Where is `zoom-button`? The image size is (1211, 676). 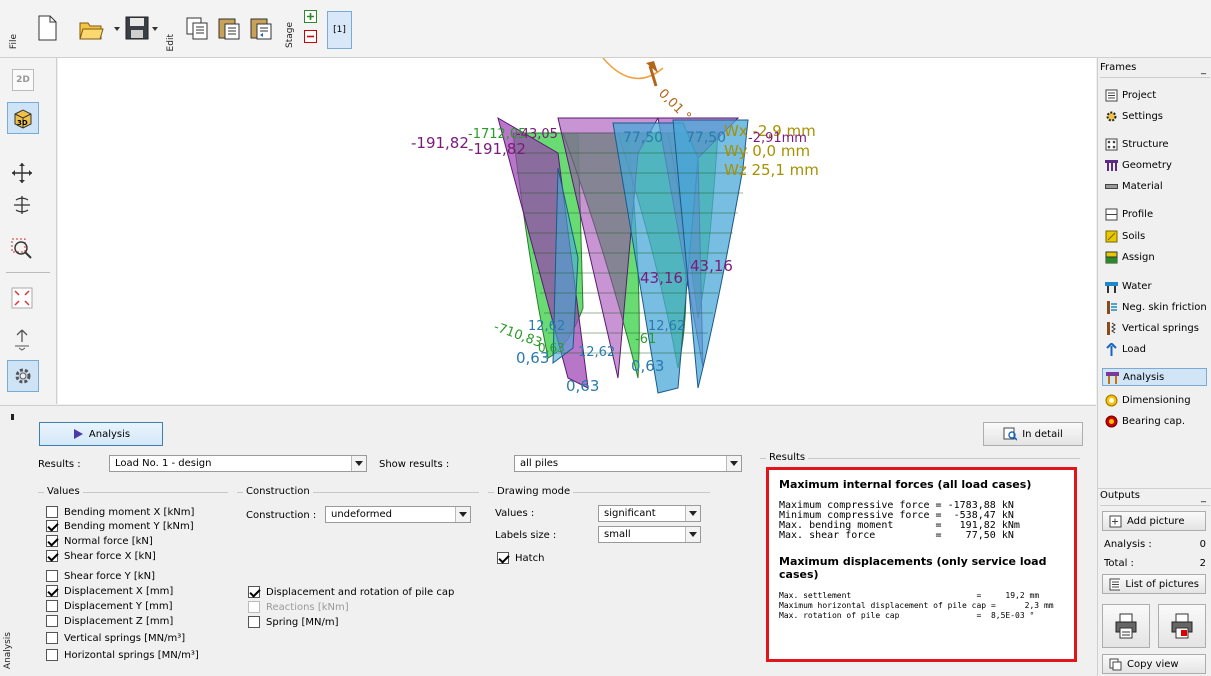
zoom-button is located at coordinates (22, 249).